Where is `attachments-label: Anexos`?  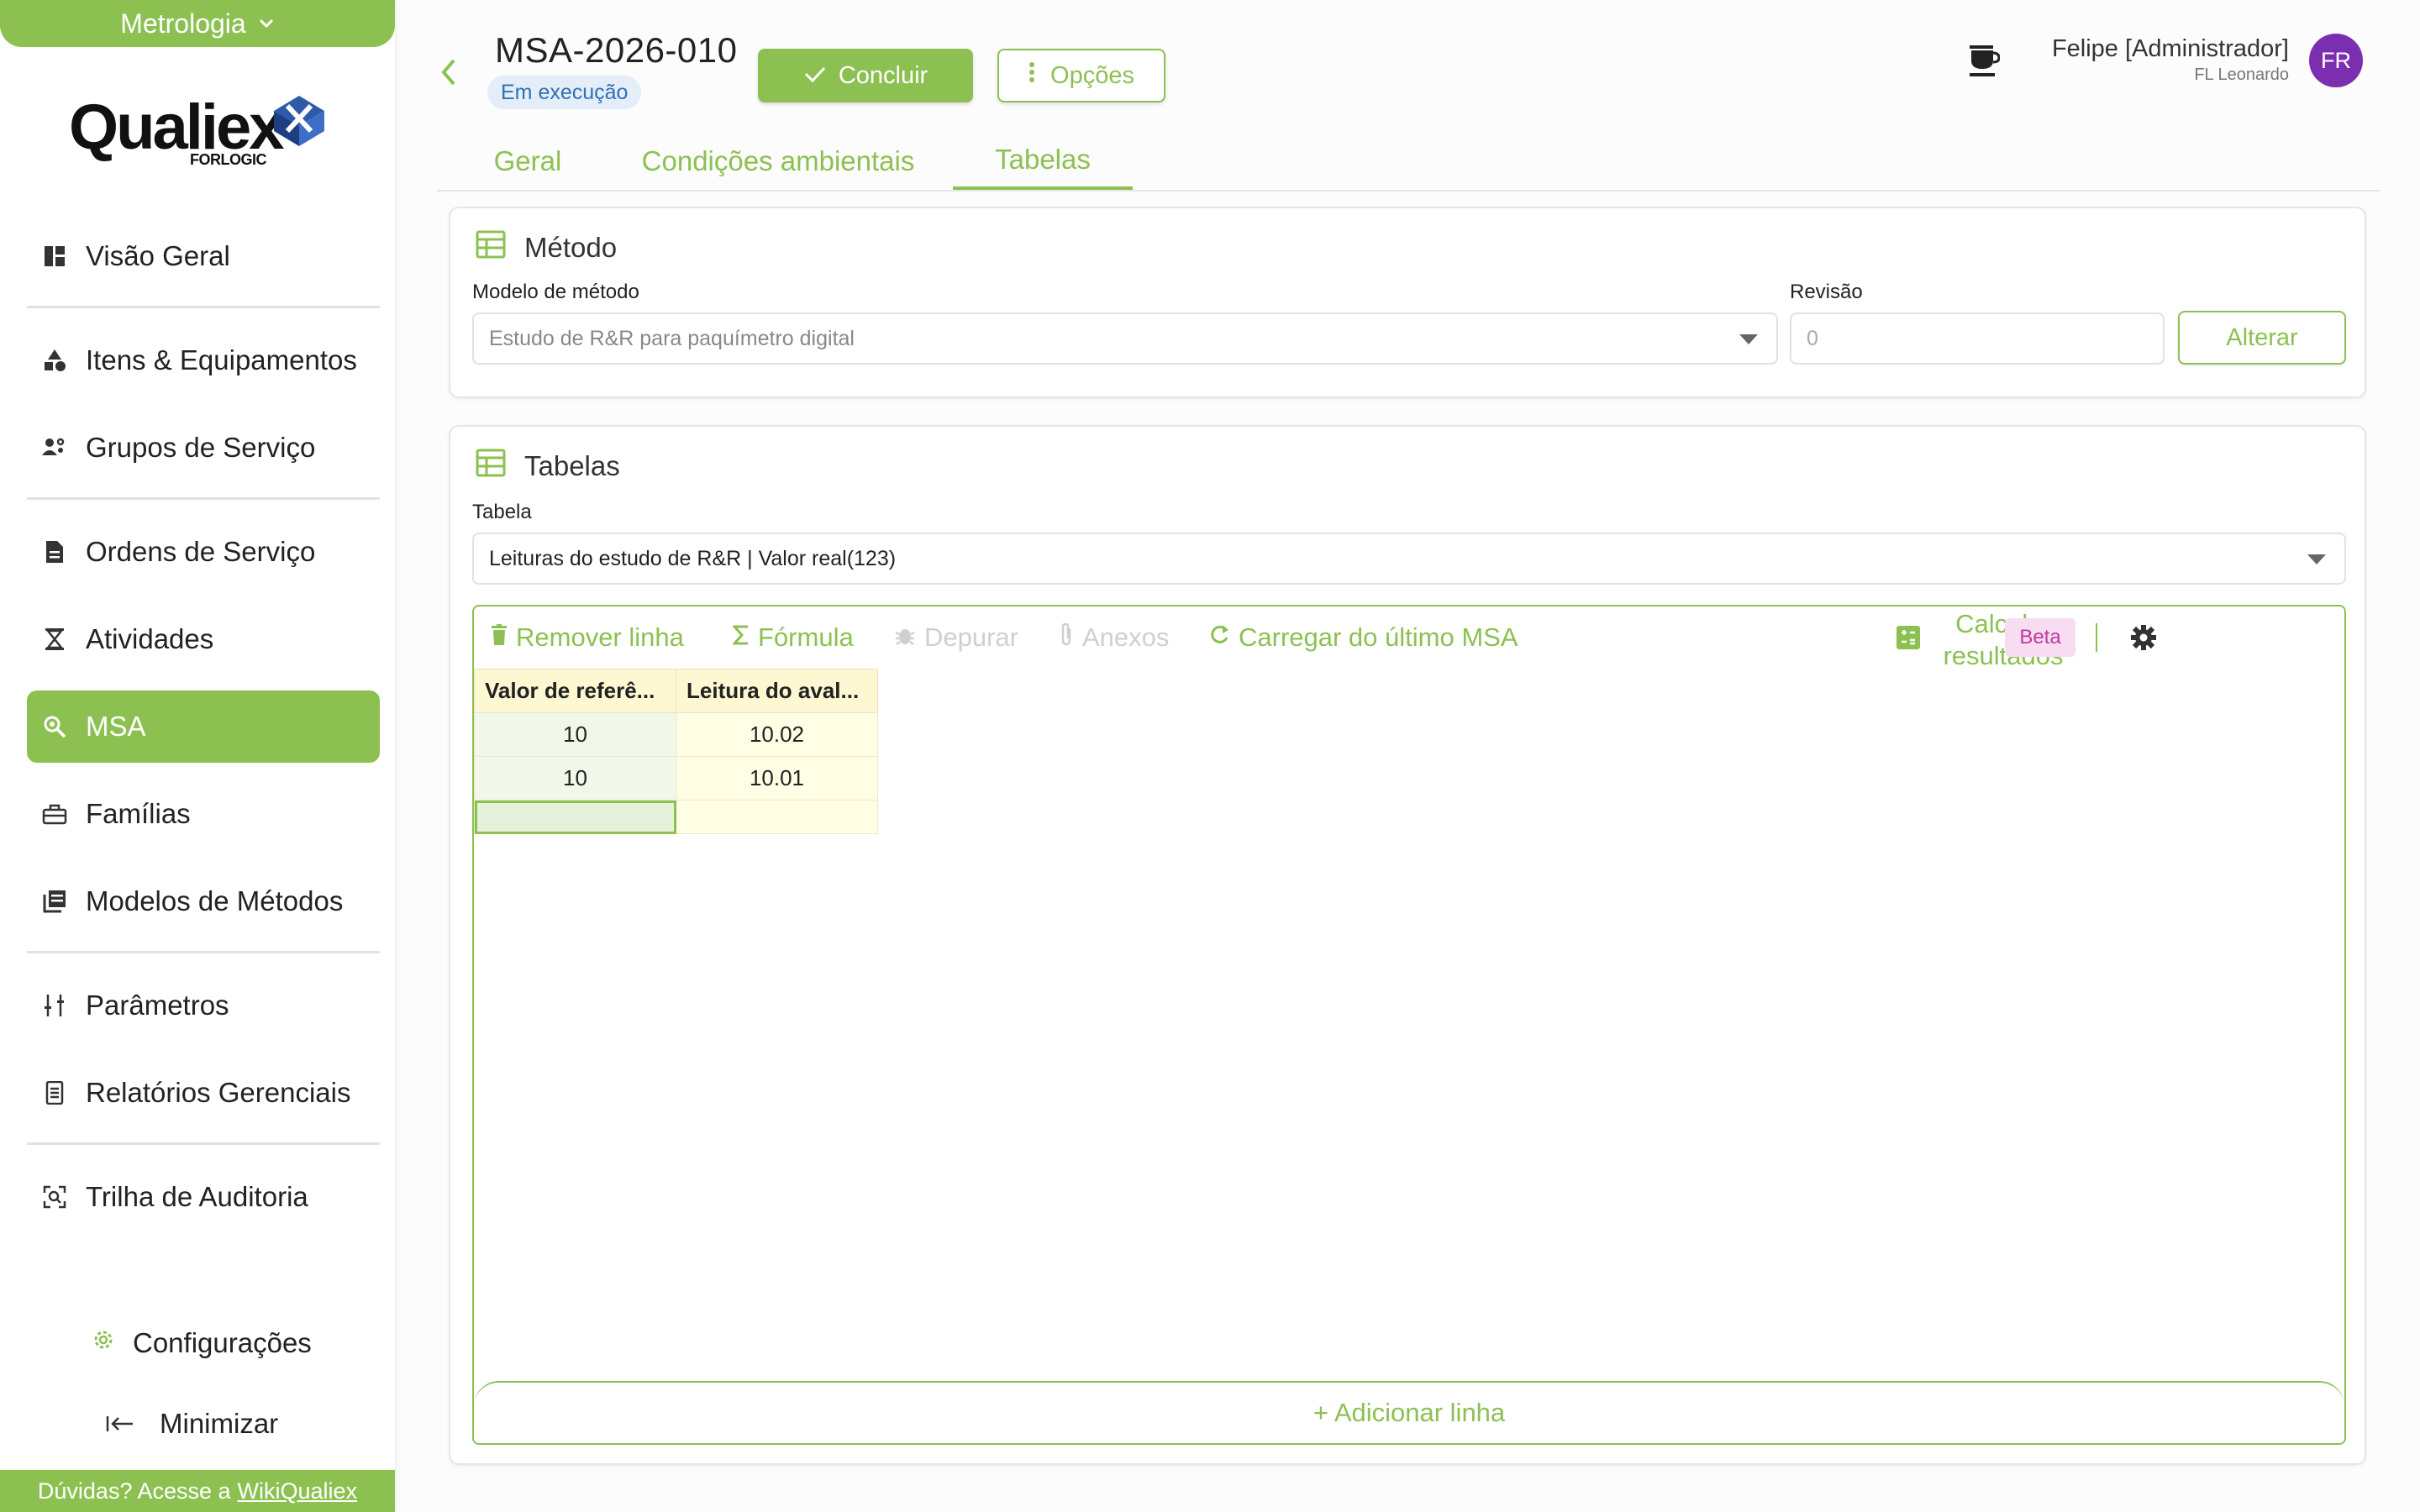 attachments-label: Anexos is located at coordinates (1126, 637).